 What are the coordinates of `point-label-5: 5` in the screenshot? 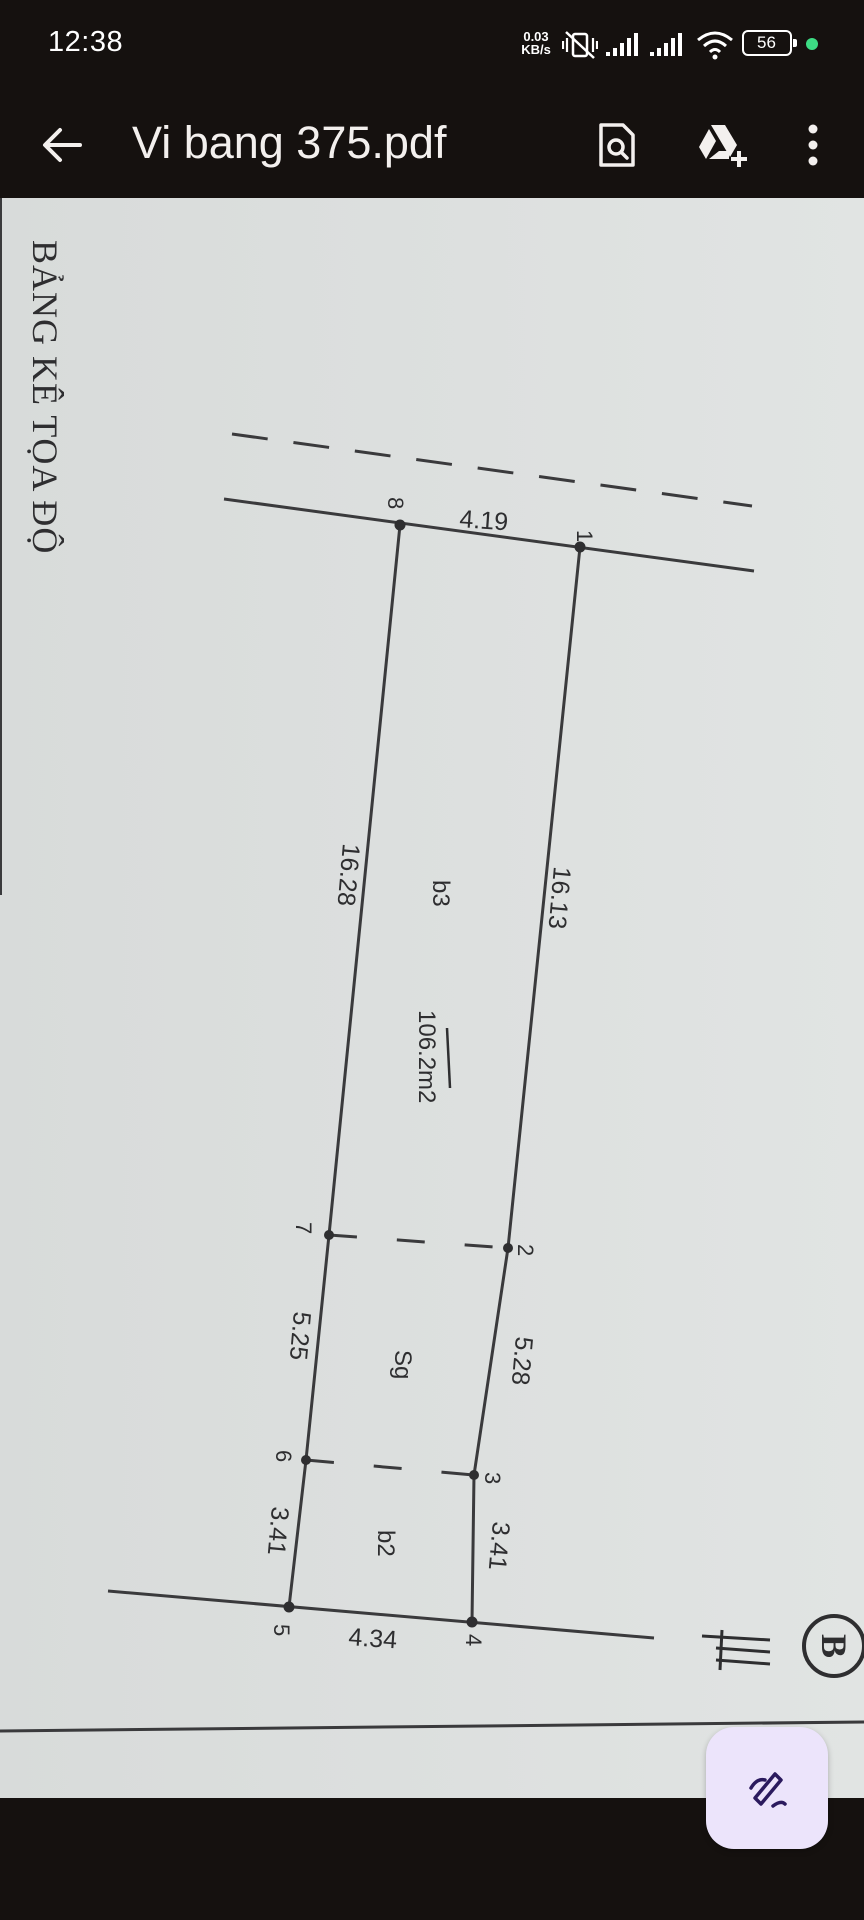 It's located at (281, 1630).